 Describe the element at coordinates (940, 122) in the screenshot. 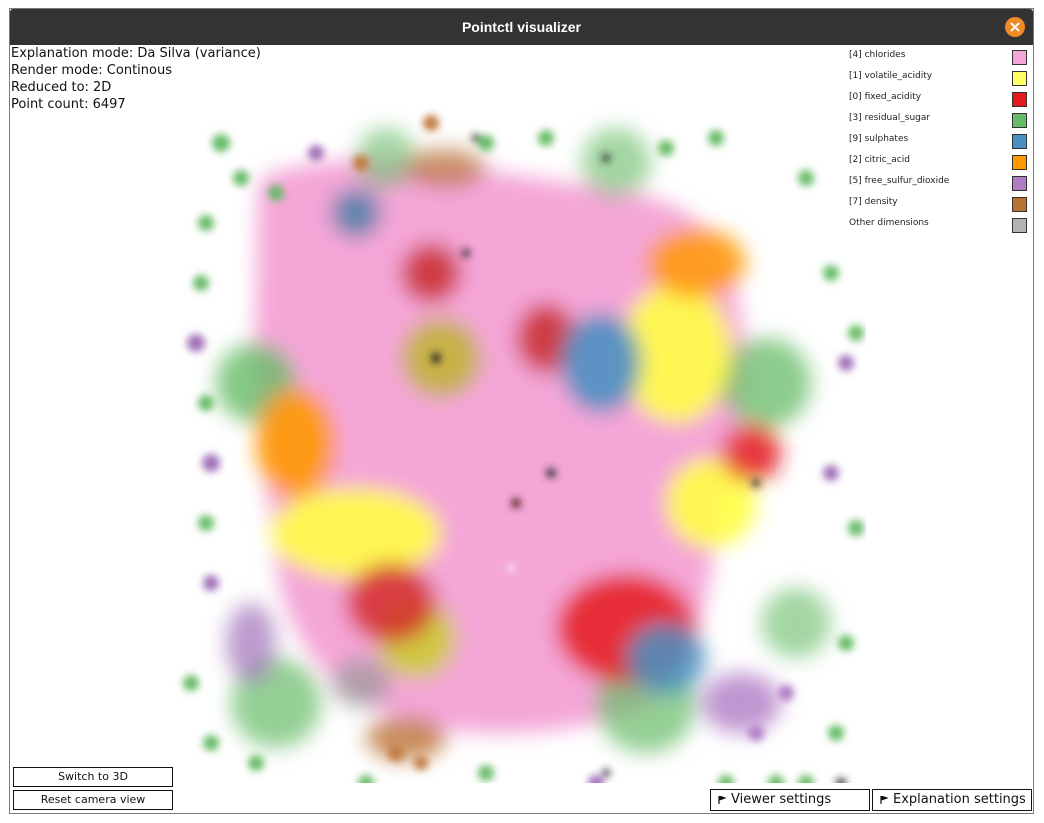

I see `legend-item: [3] residual_sugar` at that location.